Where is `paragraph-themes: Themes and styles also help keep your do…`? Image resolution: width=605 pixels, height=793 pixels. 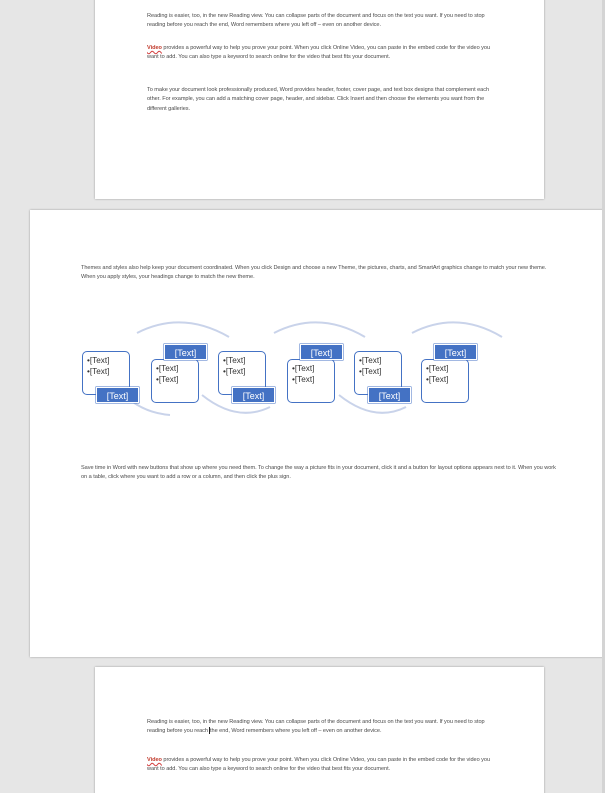
paragraph-themes: Themes and styles also help keep your do… is located at coordinates (321, 273).